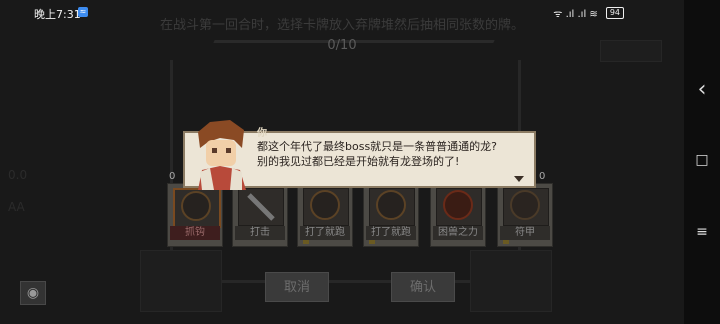 The image size is (720, 324). Describe the element at coordinates (358, 161) in the screenshot. I see `dialog-line: 别的我见过都已经是开始就有龙登场的了!` at that location.